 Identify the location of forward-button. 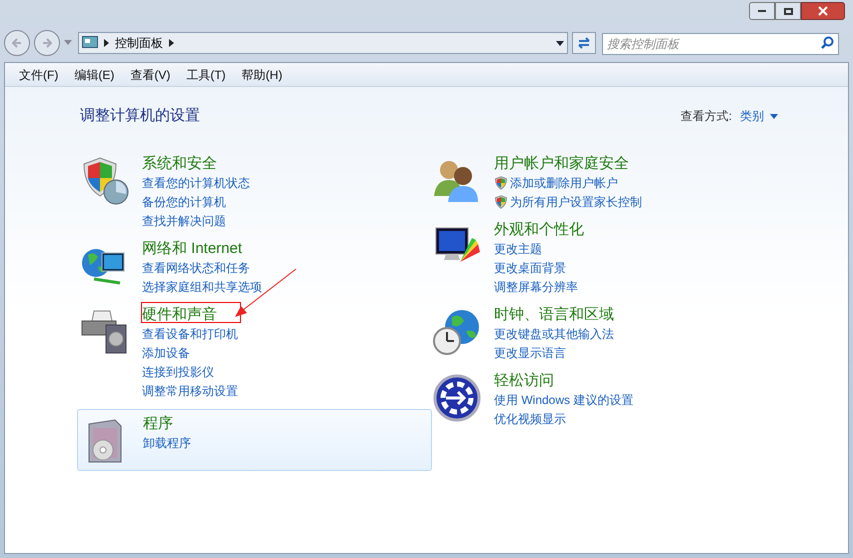
(47, 43).